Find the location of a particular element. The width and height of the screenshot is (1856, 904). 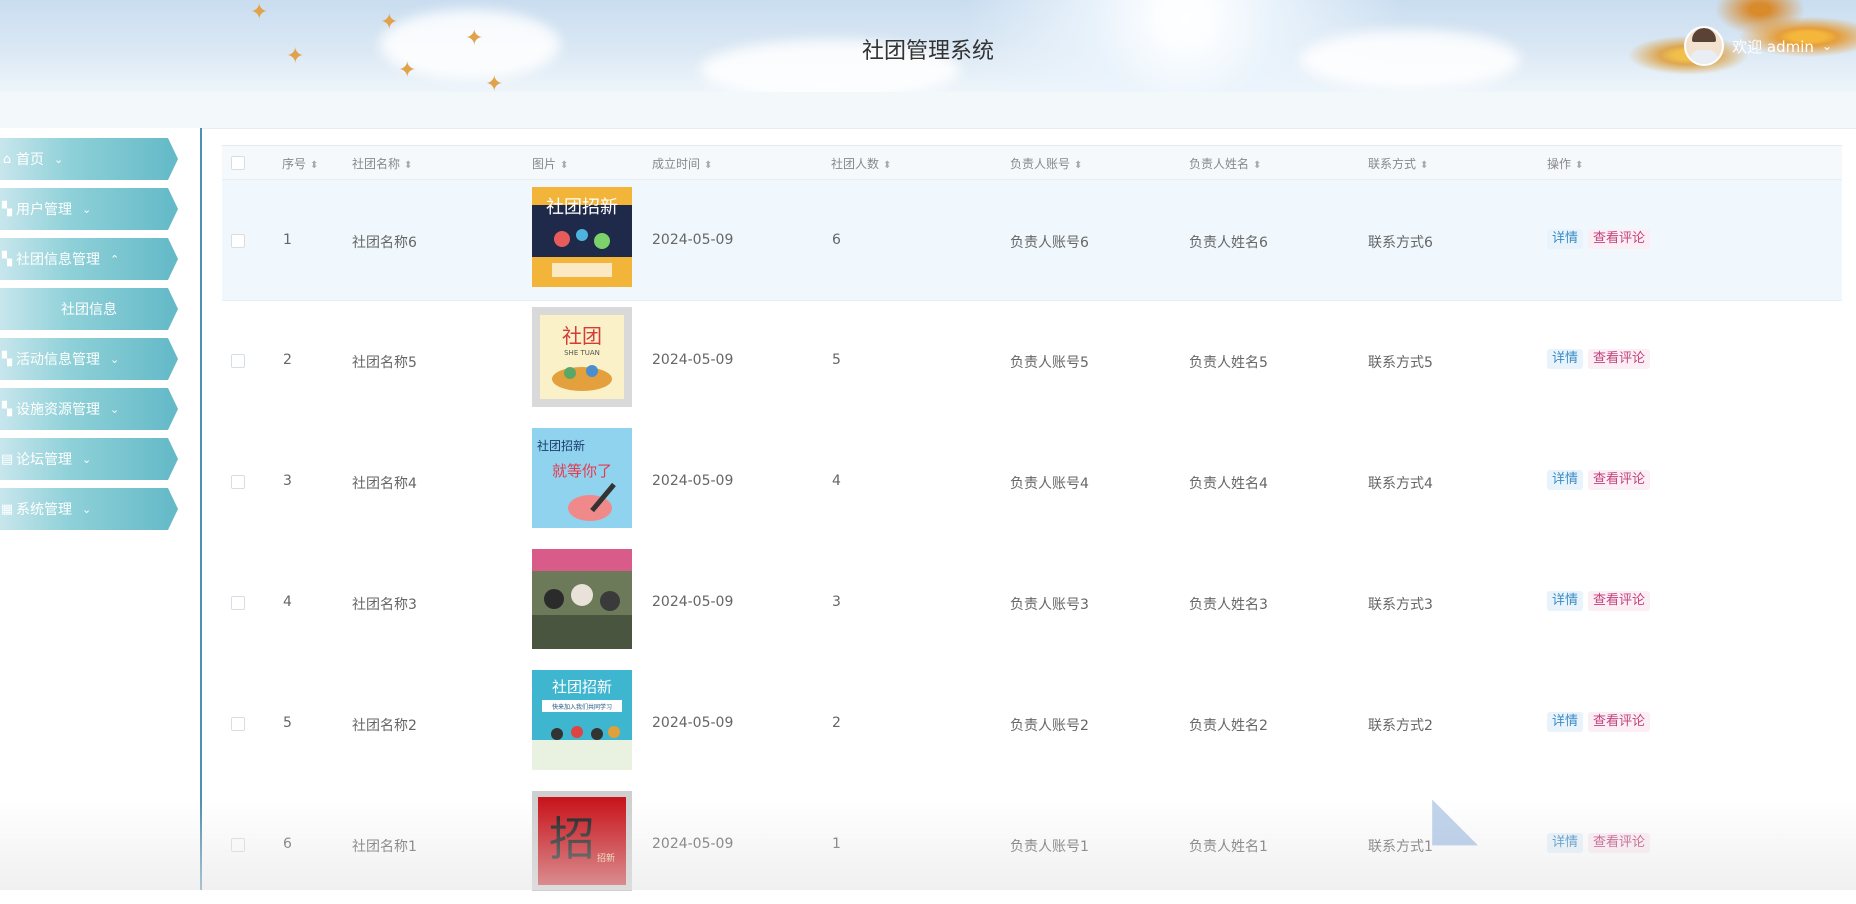

sidebar-item-label: 首页 is located at coordinates (30, 160).